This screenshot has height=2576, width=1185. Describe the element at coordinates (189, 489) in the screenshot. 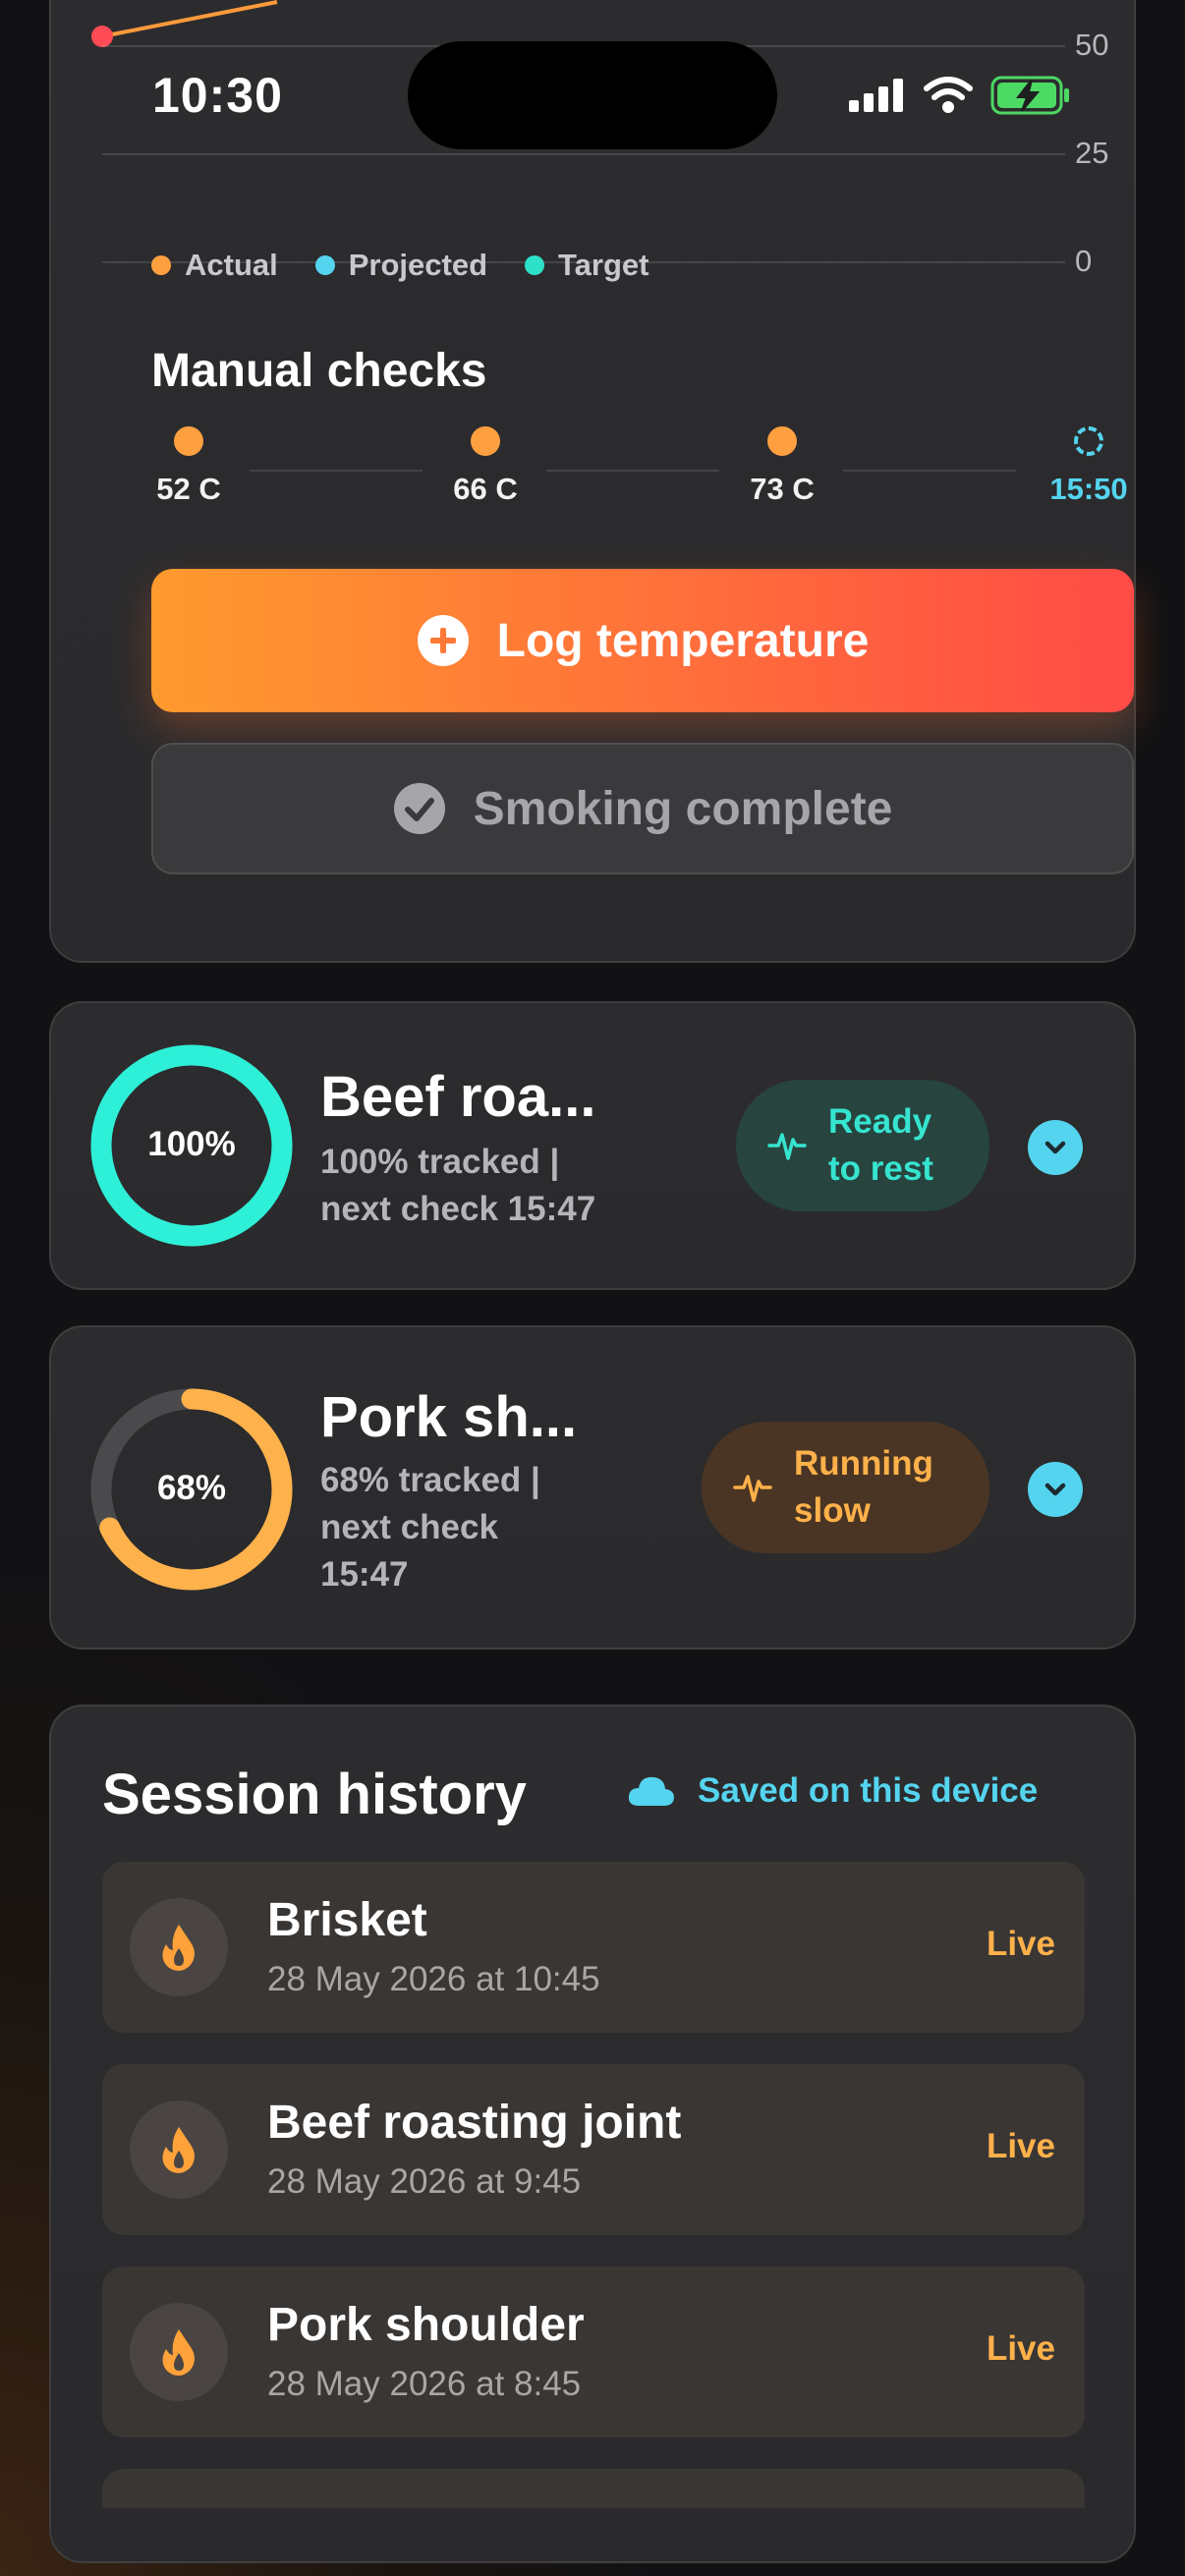

I see `check-label: 52 C` at that location.